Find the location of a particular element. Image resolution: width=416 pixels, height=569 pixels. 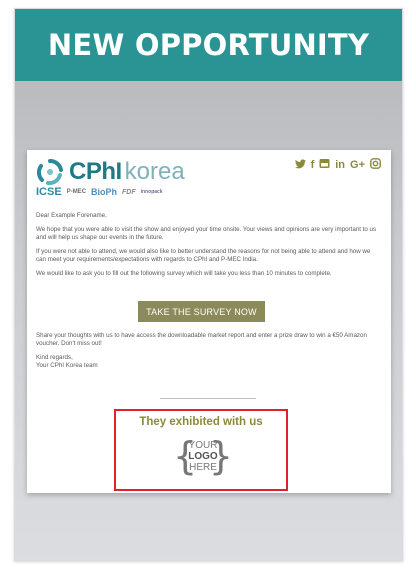

logo-cphi-text: CPhI is located at coordinates (95, 171).